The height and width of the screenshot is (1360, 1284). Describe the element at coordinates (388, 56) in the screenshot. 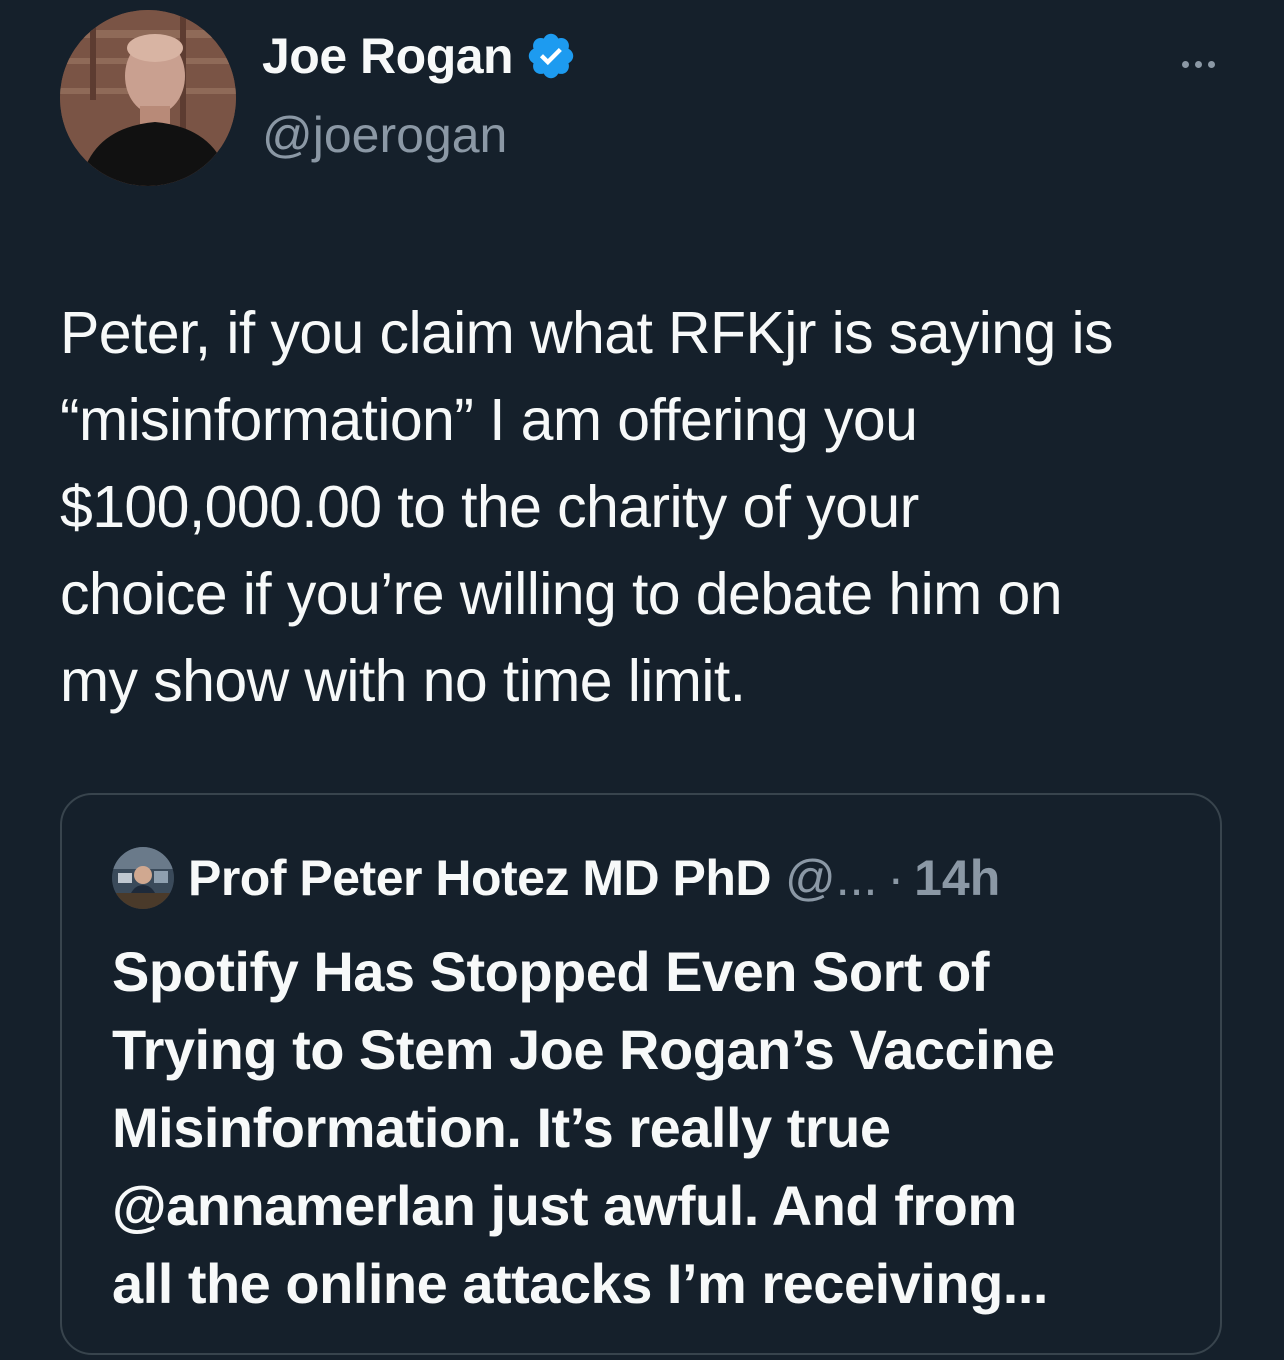

I see `author-name-text: Joe Rogan` at that location.